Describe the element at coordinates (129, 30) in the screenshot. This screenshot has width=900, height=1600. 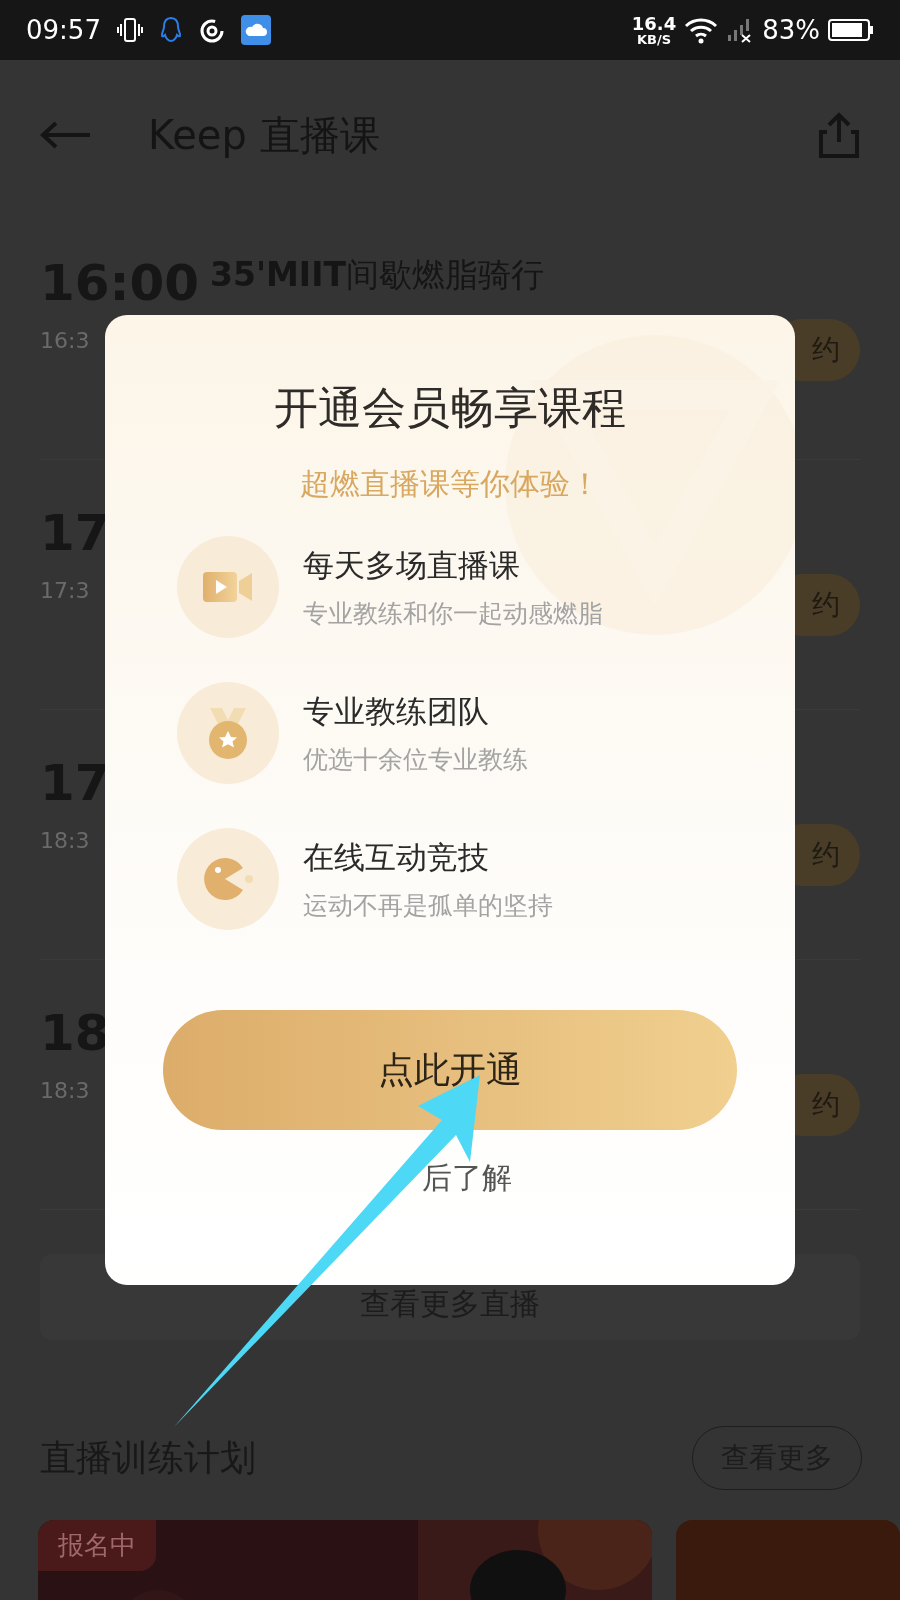
I see `vibrate-icon` at that location.